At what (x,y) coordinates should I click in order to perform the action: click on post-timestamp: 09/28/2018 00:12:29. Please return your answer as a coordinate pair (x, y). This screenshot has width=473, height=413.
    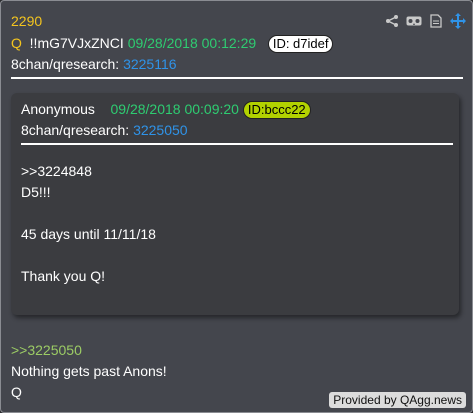
    Looking at the image, I should click on (192, 43).